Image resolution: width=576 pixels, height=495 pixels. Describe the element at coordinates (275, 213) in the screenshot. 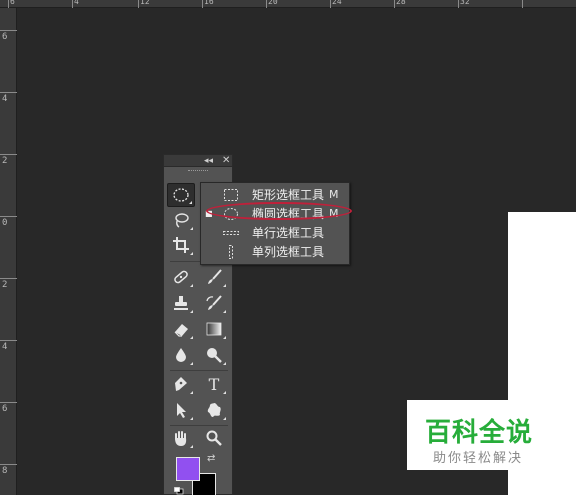

I see `menu-item-elliptical-marquee: ■ 椭圆选框工具 M` at that location.